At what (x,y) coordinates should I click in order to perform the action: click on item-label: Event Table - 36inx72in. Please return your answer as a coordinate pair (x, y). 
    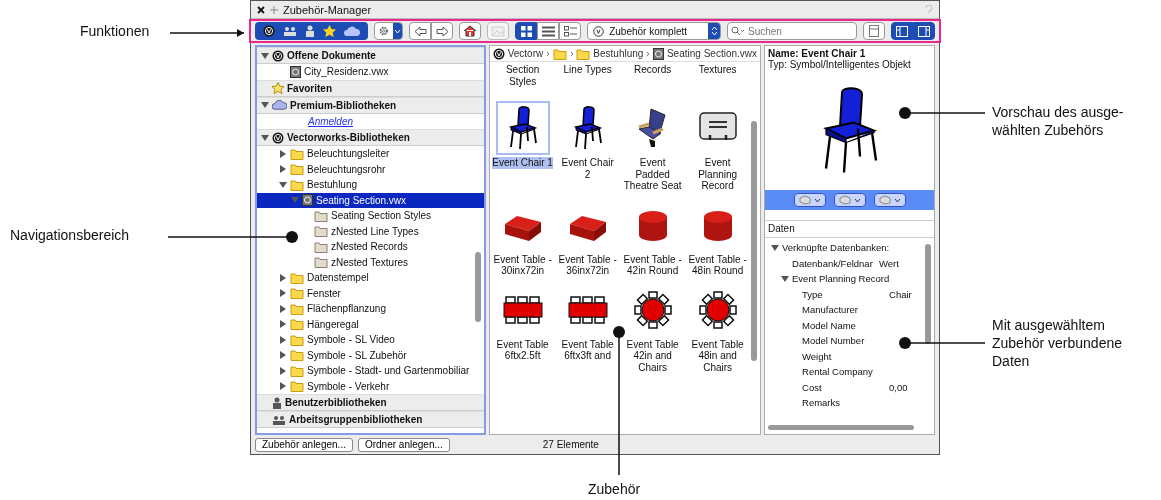
    Looking at the image, I should click on (587, 265).